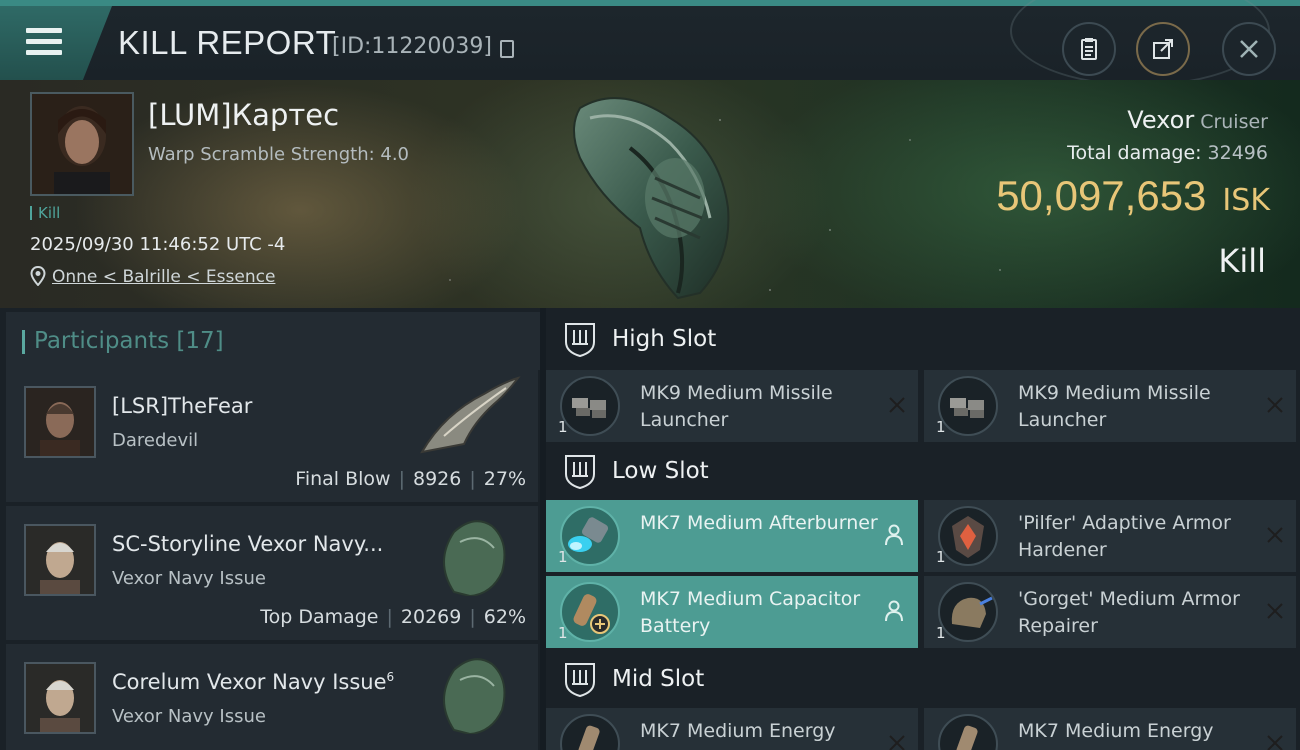  I want to click on armor-repairer-icon, so click(968, 612).